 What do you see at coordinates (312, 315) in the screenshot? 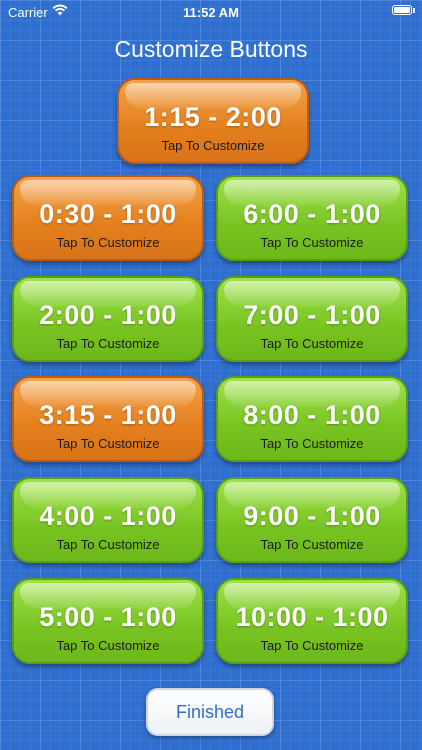
I see `tile-time-label: 7:00 - 1:00` at bounding box center [312, 315].